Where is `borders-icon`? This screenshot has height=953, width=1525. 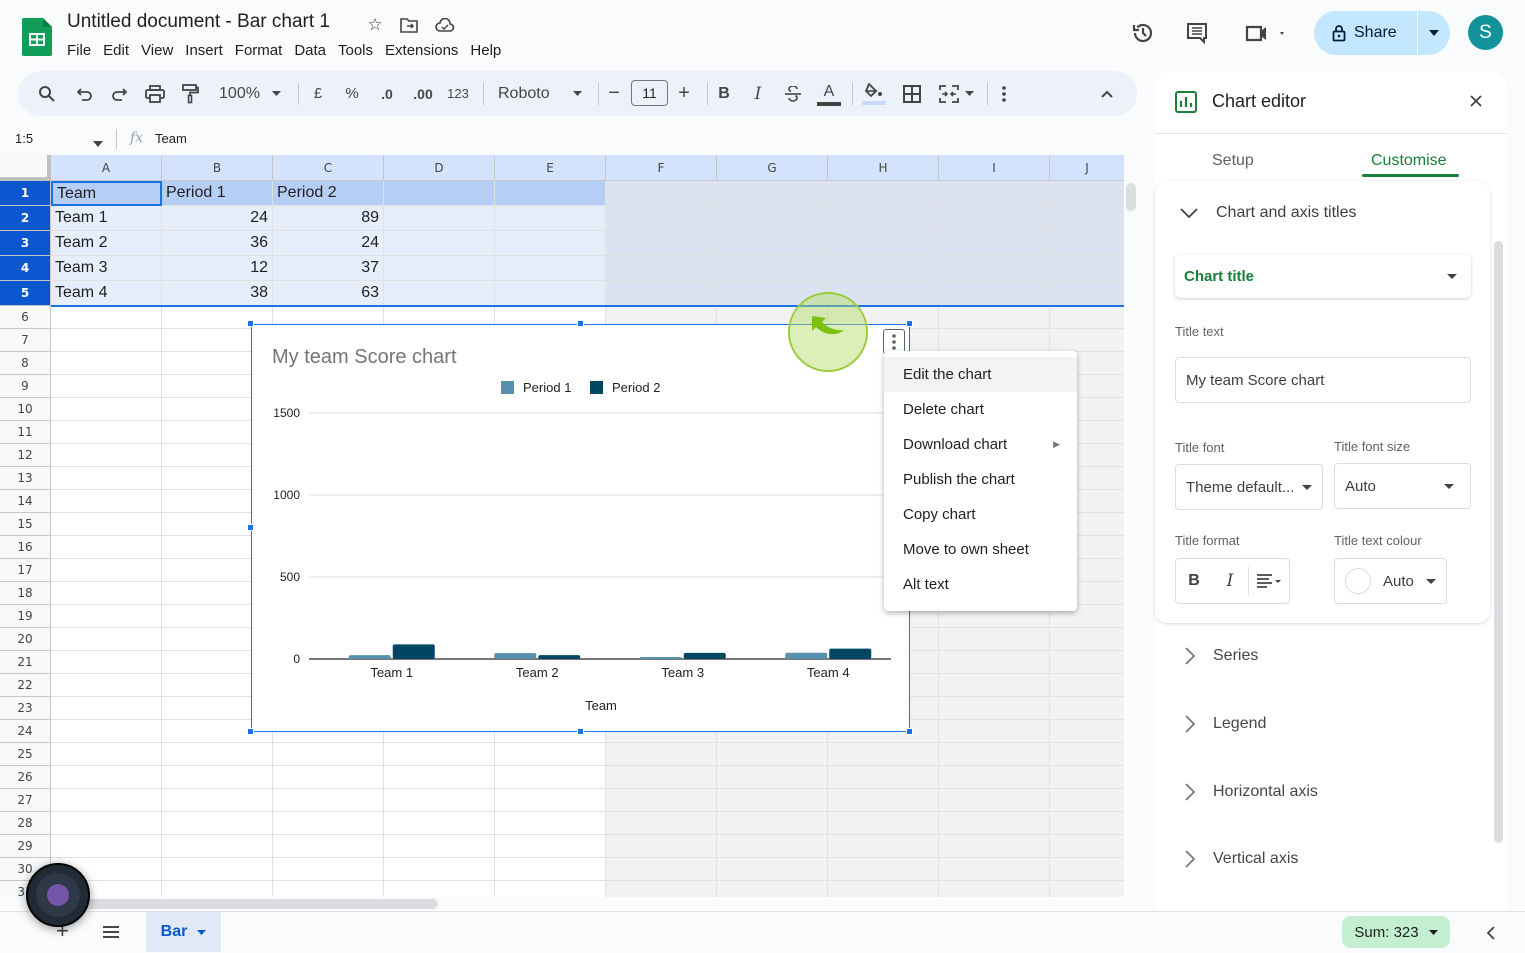 borders-icon is located at coordinates (912, 93).